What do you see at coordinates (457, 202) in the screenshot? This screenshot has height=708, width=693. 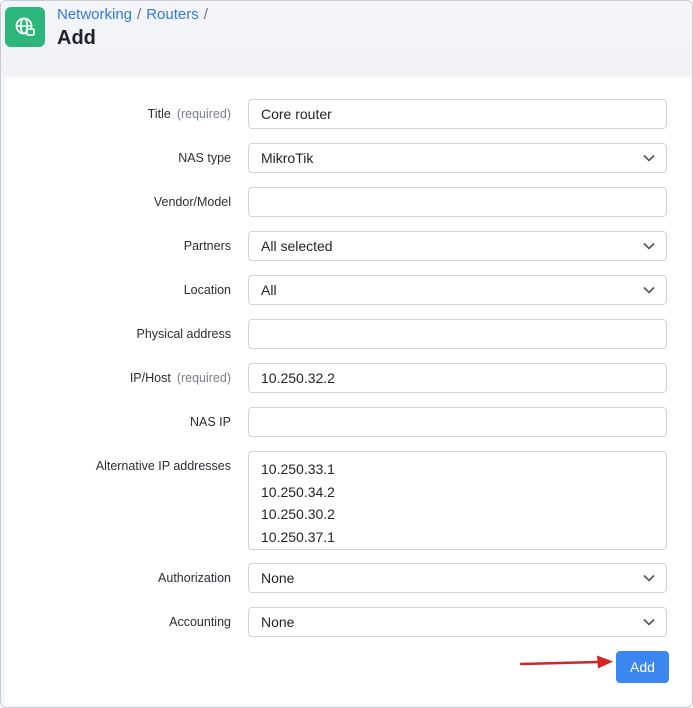 I see `vendor-model-input` at bounding box center [457, 202].